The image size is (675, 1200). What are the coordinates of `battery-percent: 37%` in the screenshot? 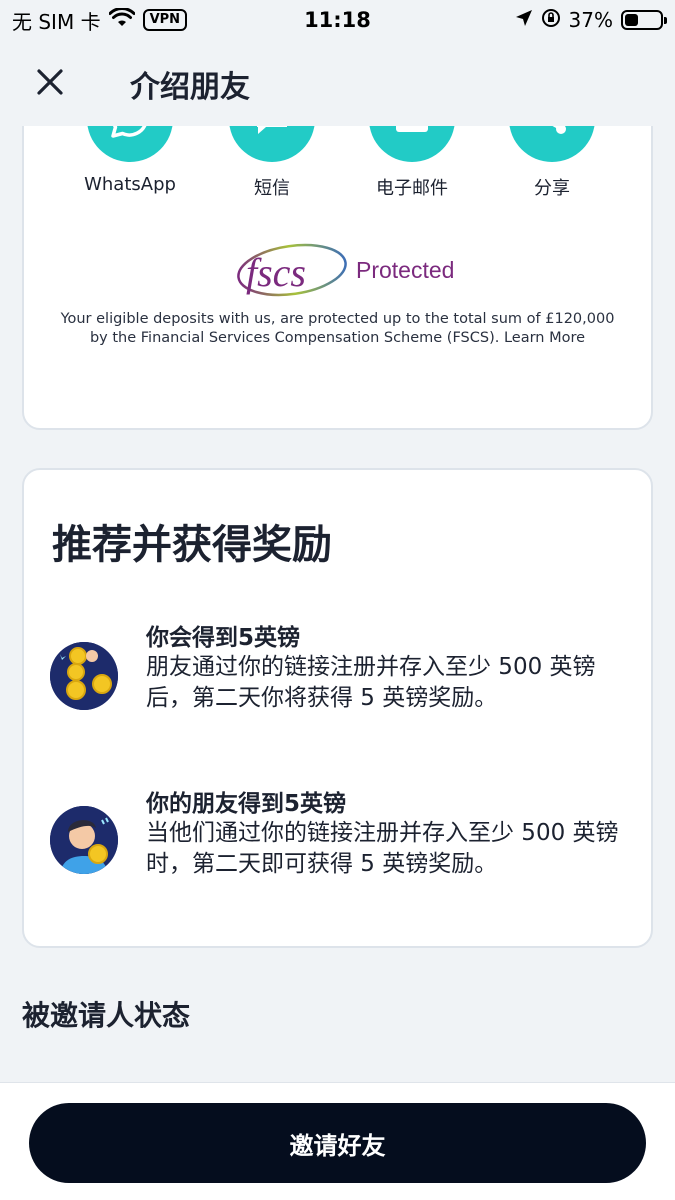 It's located at (590, 20).